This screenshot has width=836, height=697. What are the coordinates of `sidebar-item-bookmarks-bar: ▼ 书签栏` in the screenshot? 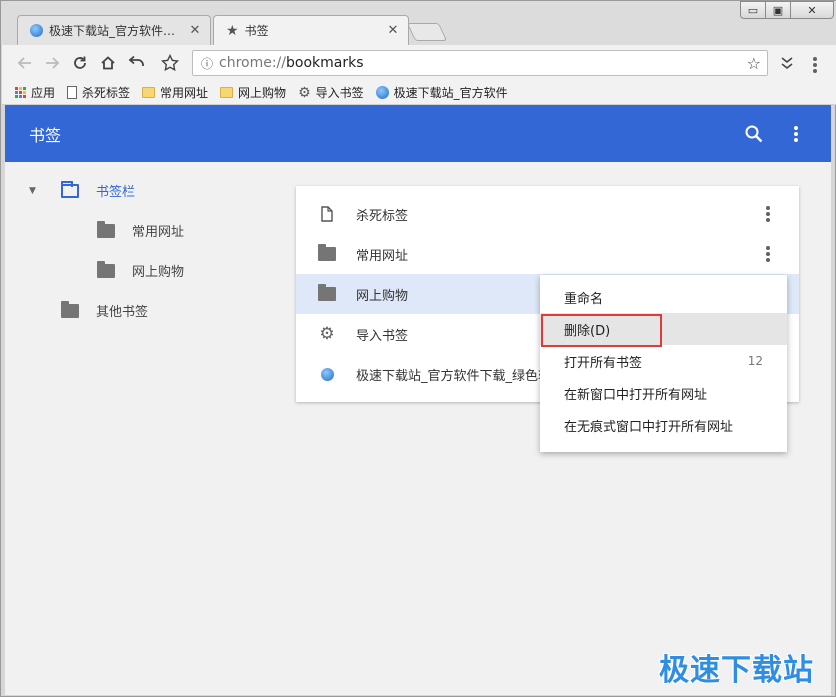 It's located at (82, 190).